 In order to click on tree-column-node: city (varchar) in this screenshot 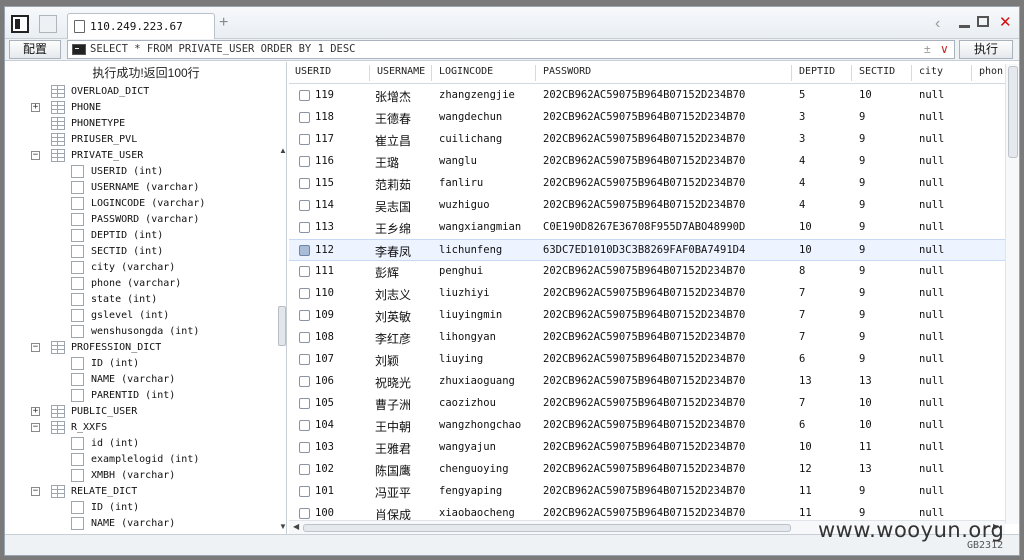, I will do `click(140, 268)`.